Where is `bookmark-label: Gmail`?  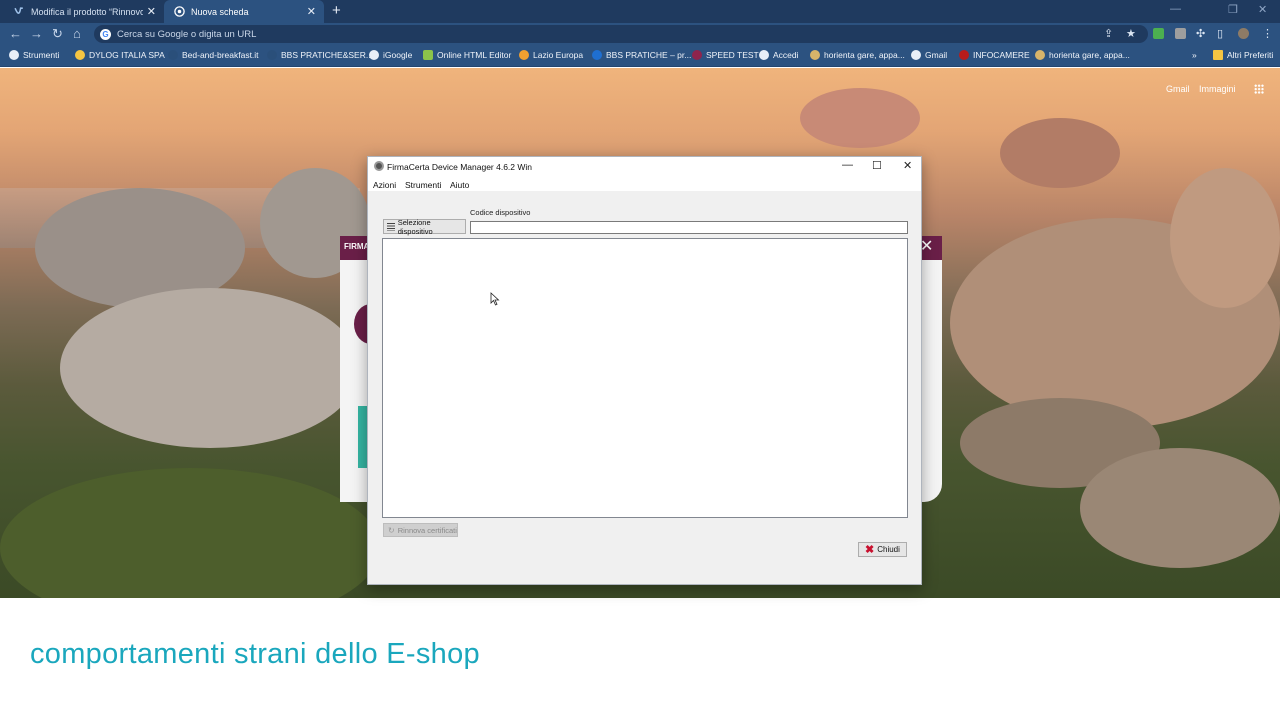 bookmark-label: Gmail is located at coordinates (936, 55).